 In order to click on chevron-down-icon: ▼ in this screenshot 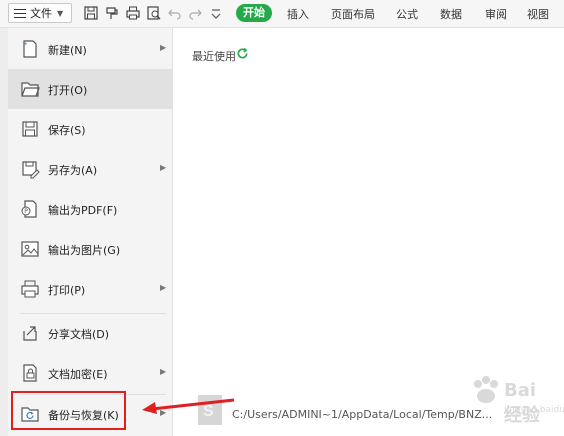, I will do `click(60, 13)`.